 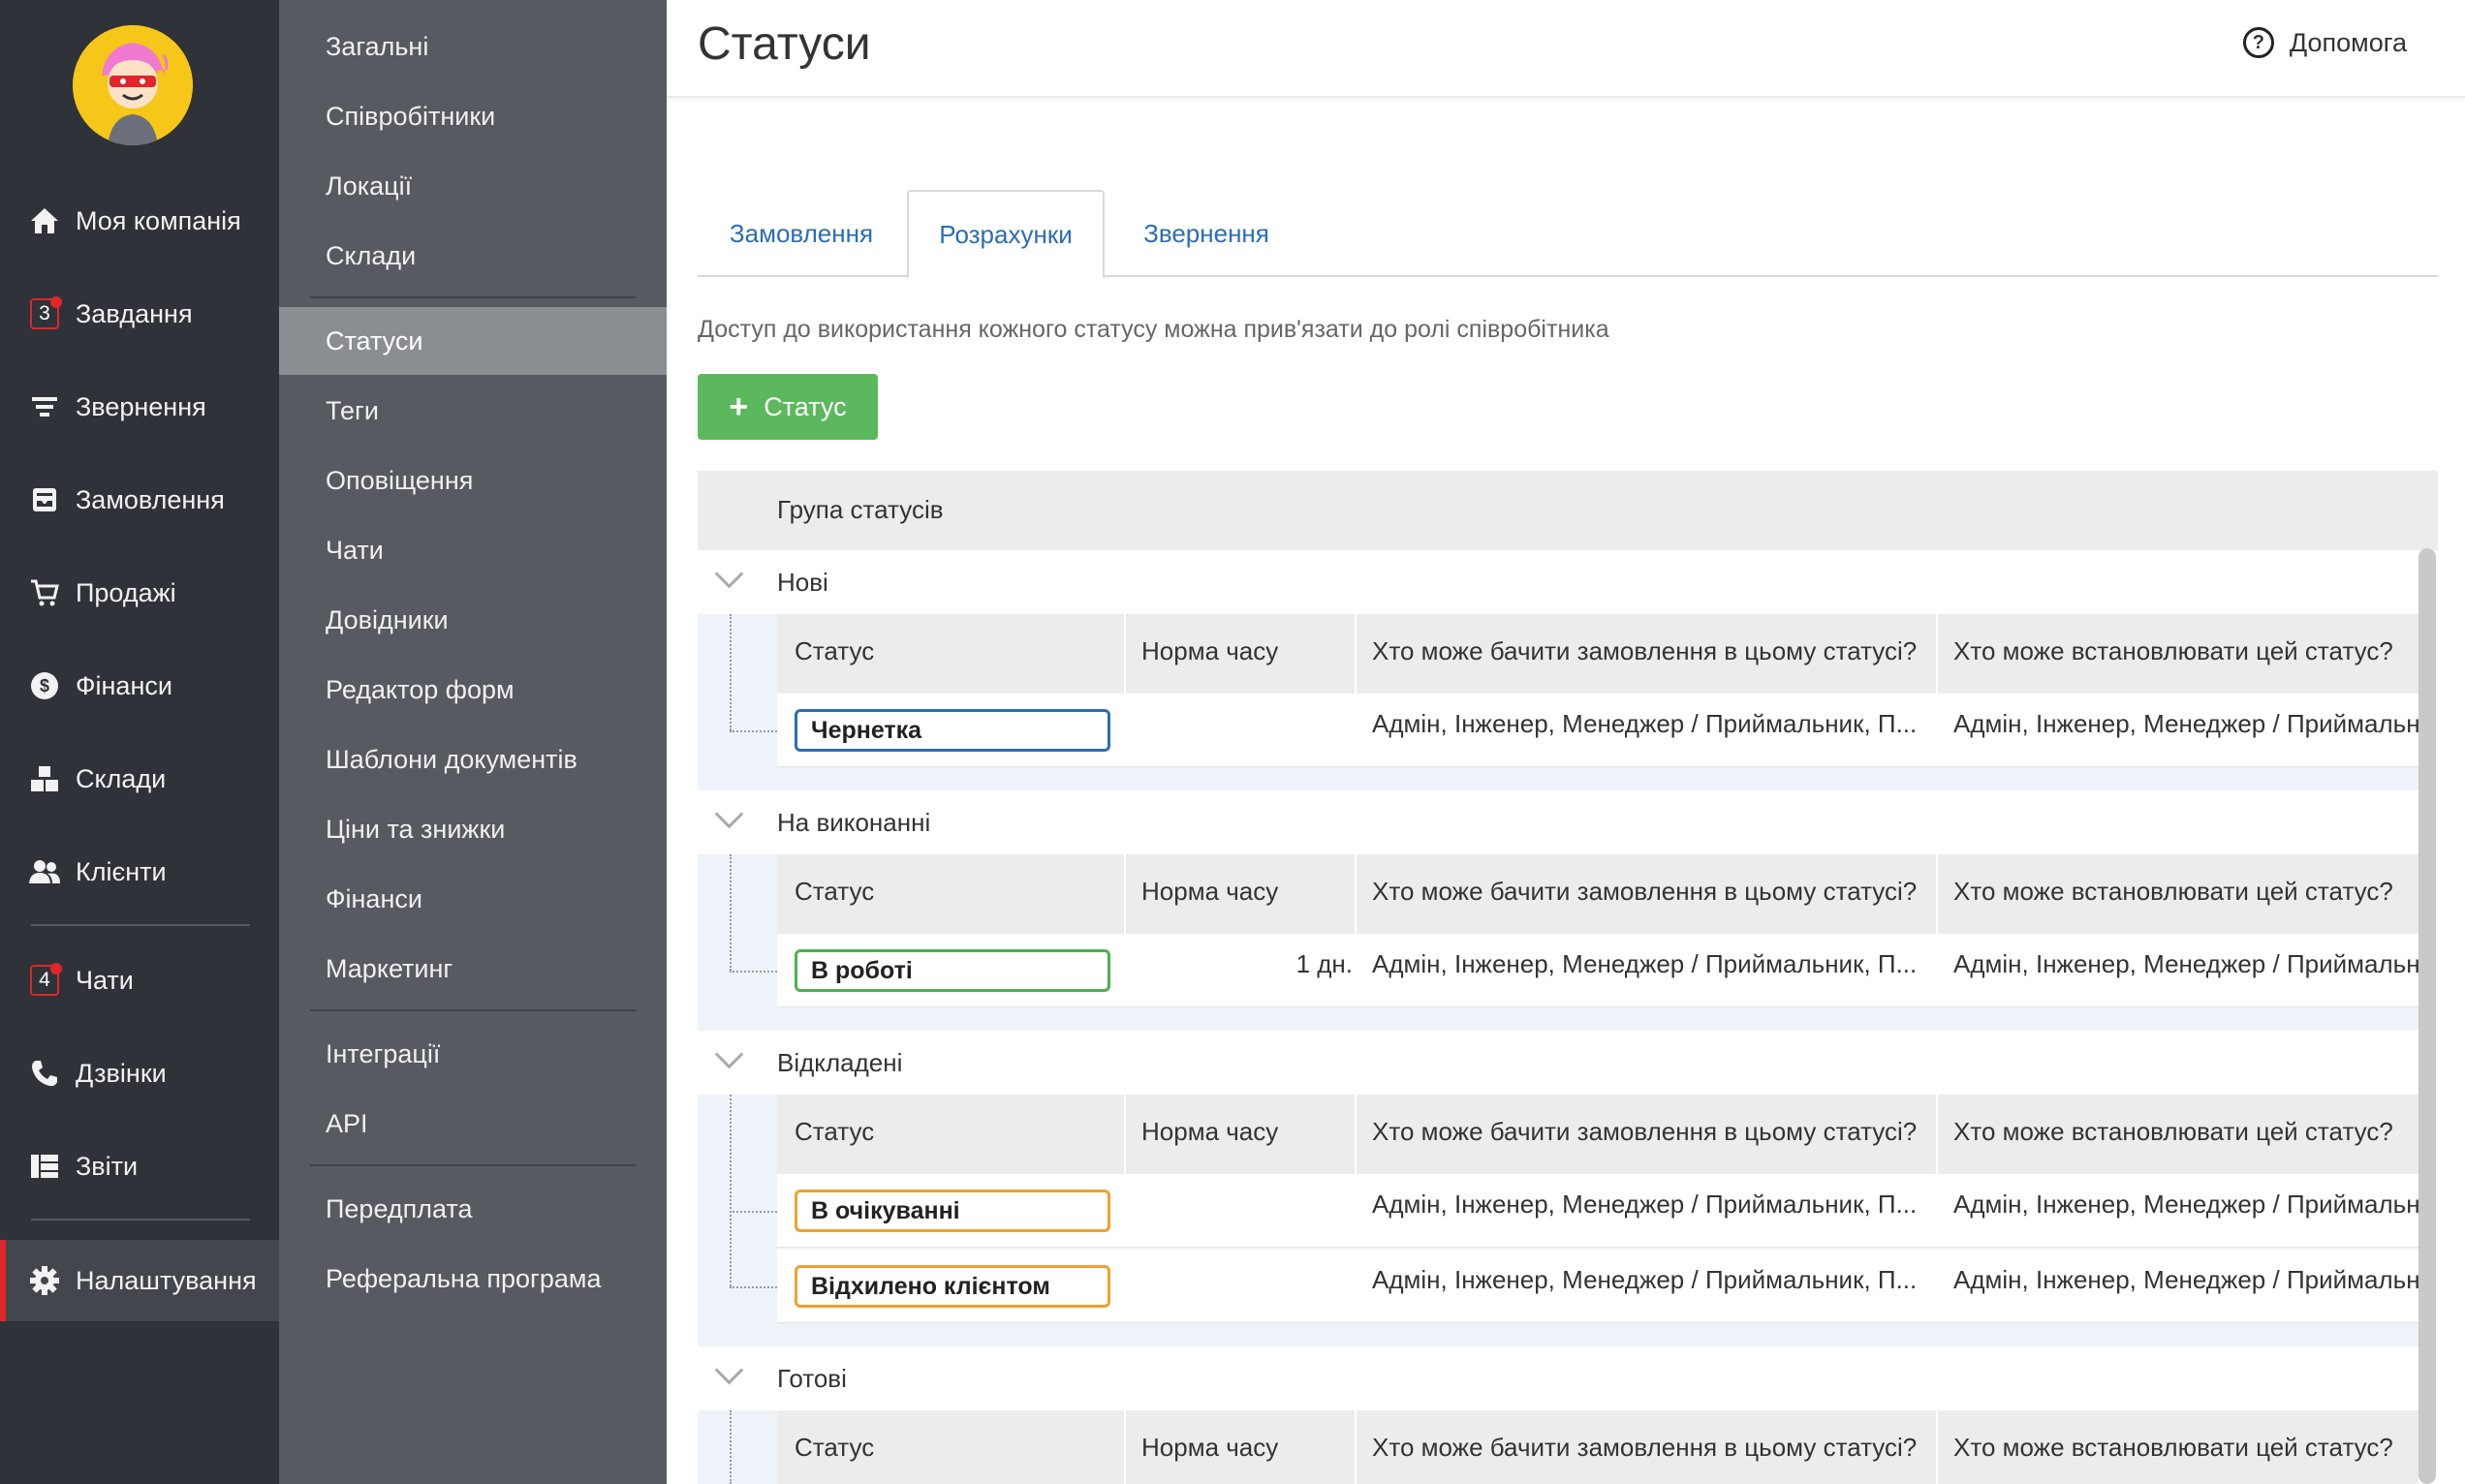 I want to click on nav-item-reports: Звіти, so click(x=139, y=1166).